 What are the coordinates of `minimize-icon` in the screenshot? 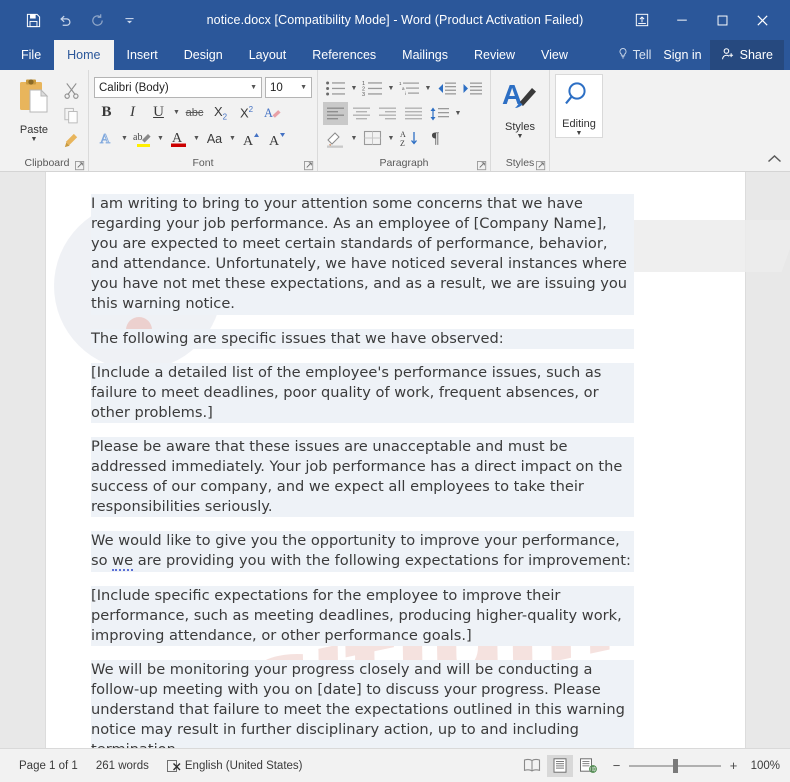 It's located at (682, 20).